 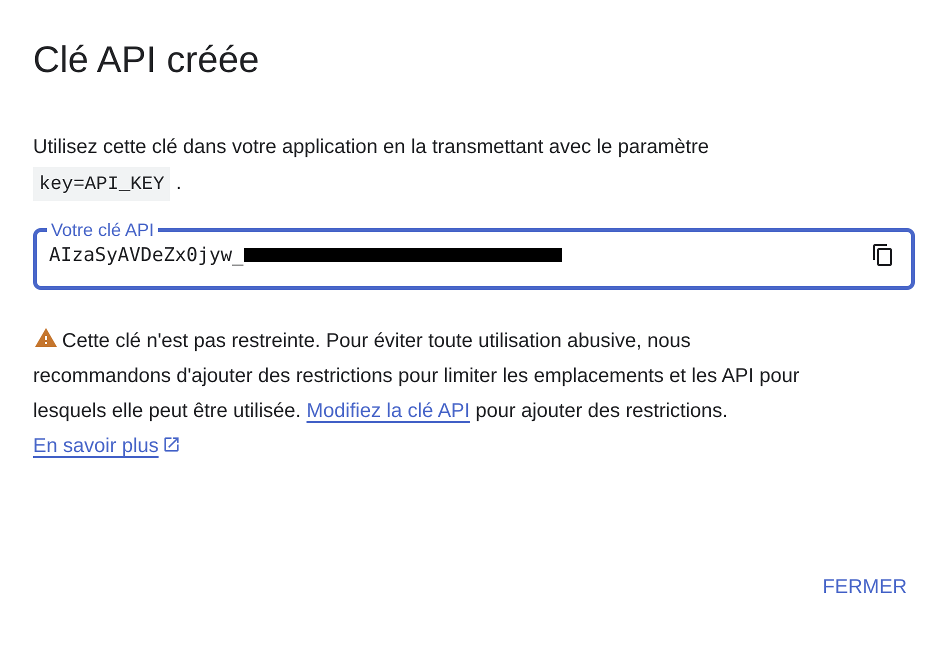 I want to click on edit-key-link: Modifiez la clé API, so click(x=388, y=411).